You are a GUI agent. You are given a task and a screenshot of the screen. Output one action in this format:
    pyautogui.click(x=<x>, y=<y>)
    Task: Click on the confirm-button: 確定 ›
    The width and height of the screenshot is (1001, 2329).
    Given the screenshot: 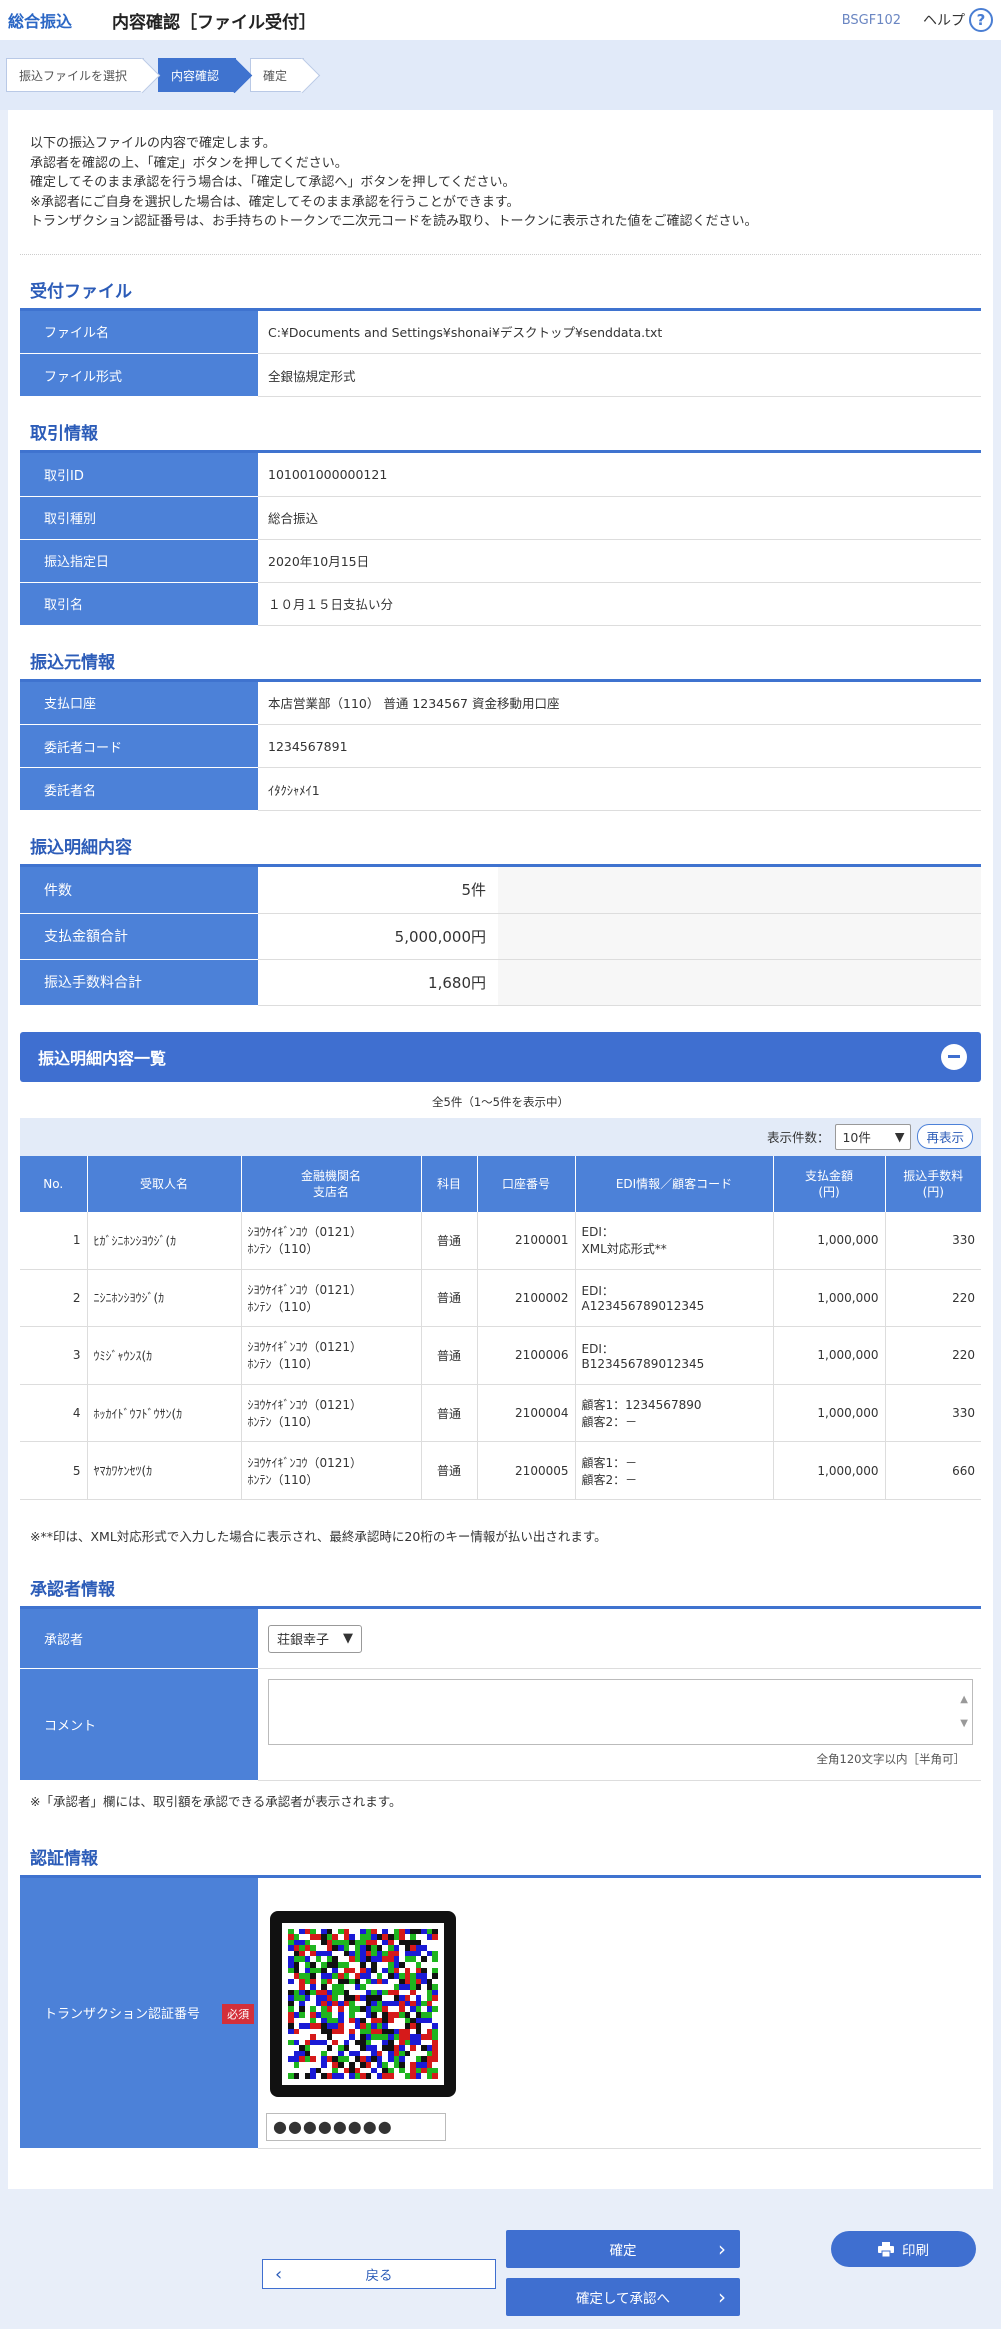 What is the action you would take?
    pyautogui.click(x=623, y=2249)
    